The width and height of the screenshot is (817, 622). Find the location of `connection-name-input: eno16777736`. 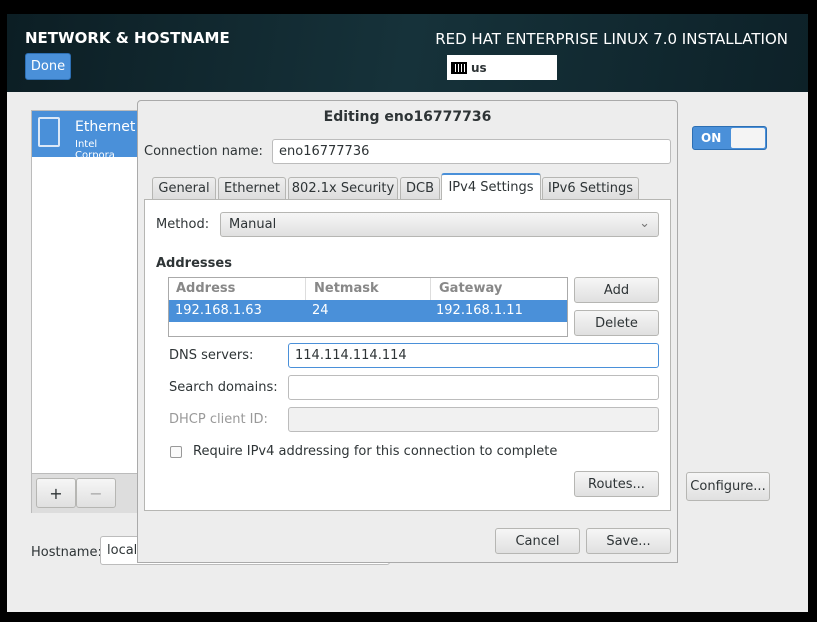

connection-name-input: eno16777736 is located at coordinates (471, 151).